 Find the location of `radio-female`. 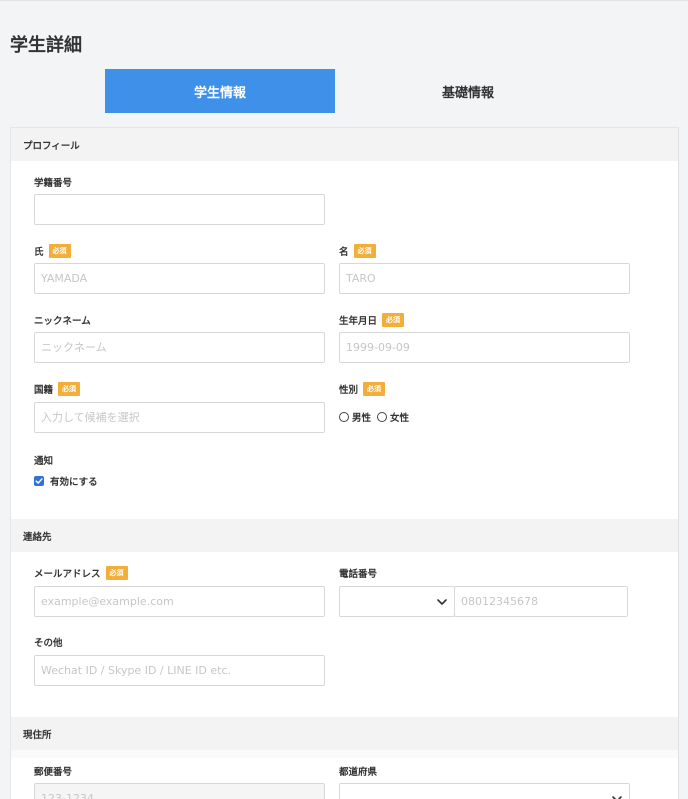

radio-female is located at coordinates (382, 417).